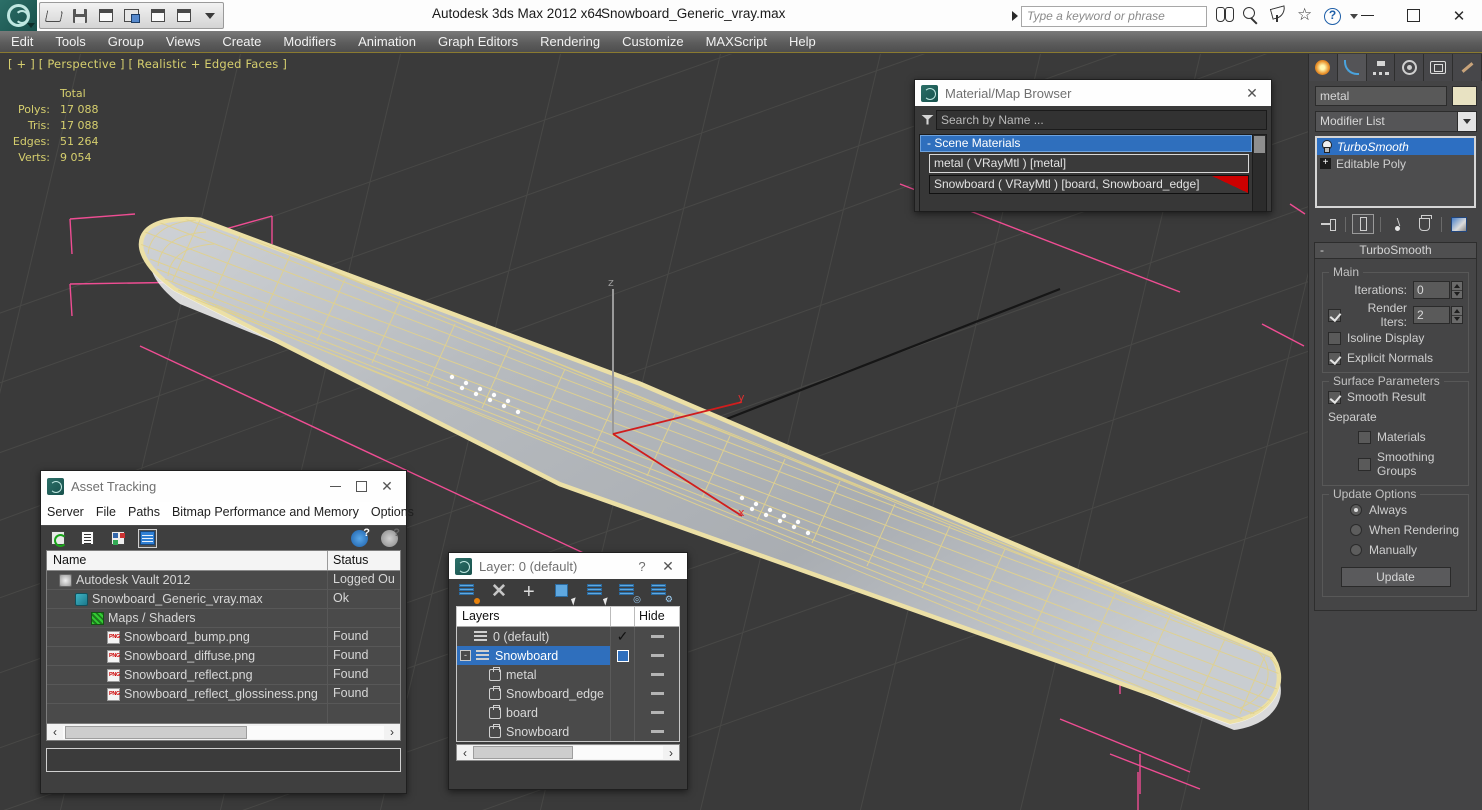  I want to click on table-row: Snowboard_Generic_vray.max Ok, so click(223, 599).